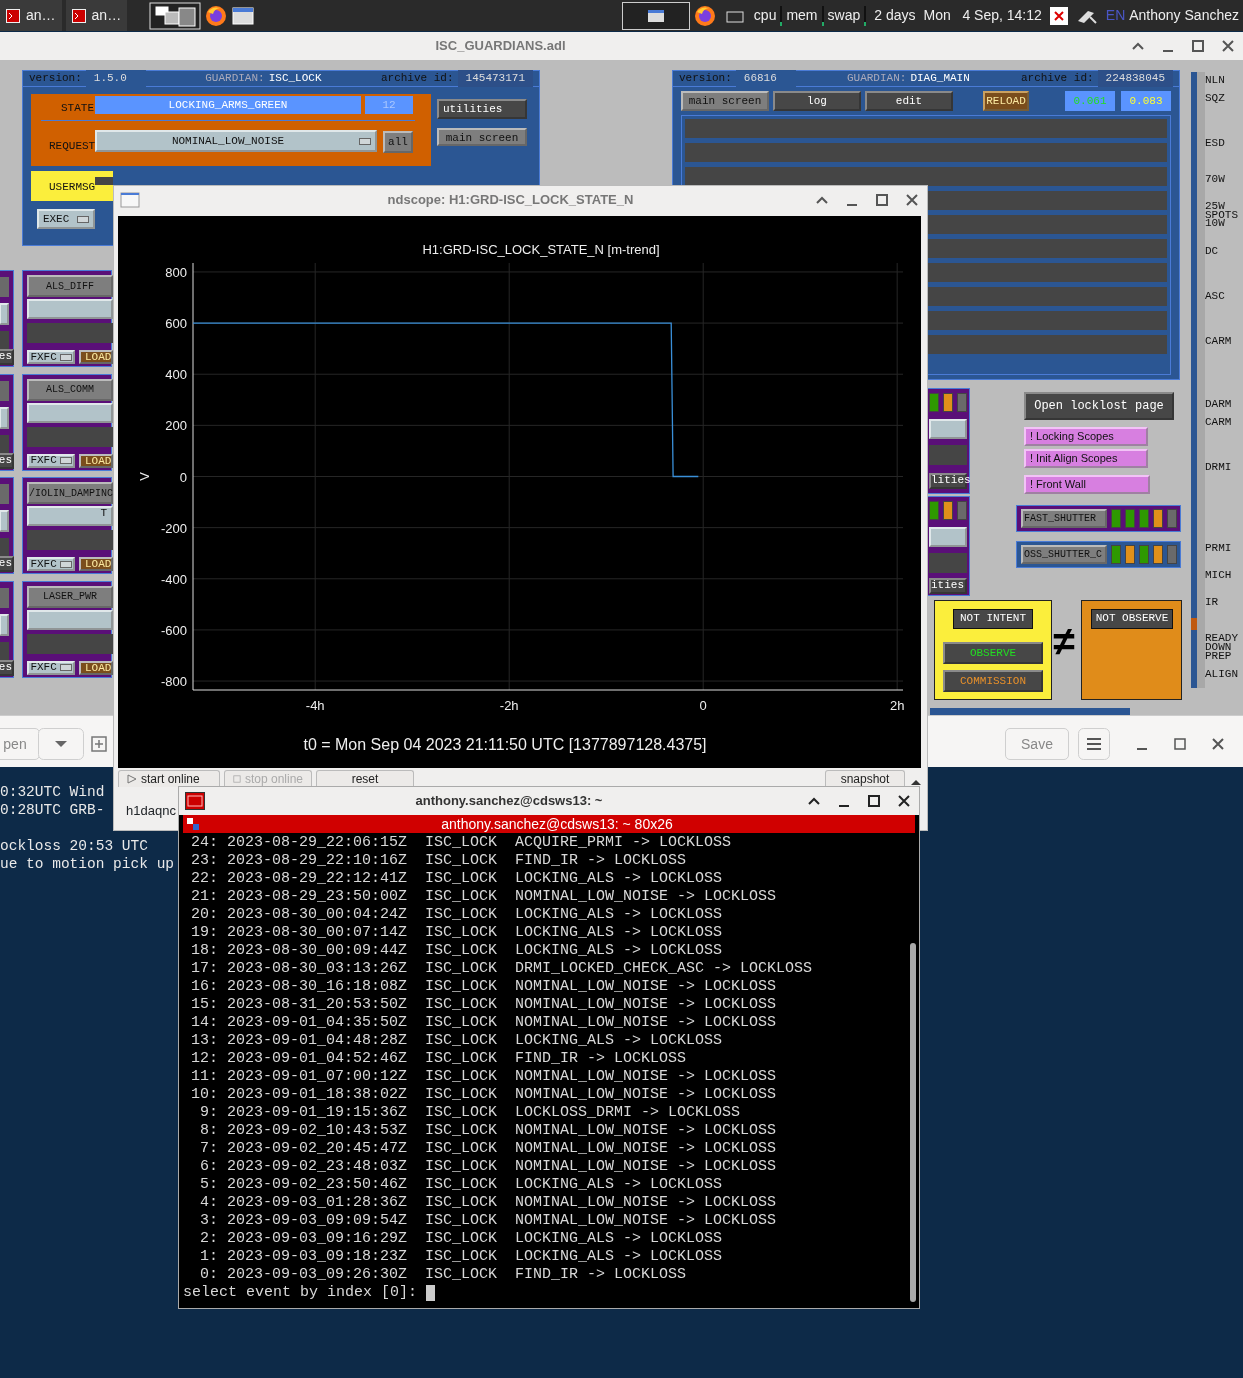 Image resolution: width=1243 pixels, height=1378 pixels. What do you see at coordinates (817, 101) in the screenshot?
I see `toolbar-button: log` at bounding box center [817, 101].